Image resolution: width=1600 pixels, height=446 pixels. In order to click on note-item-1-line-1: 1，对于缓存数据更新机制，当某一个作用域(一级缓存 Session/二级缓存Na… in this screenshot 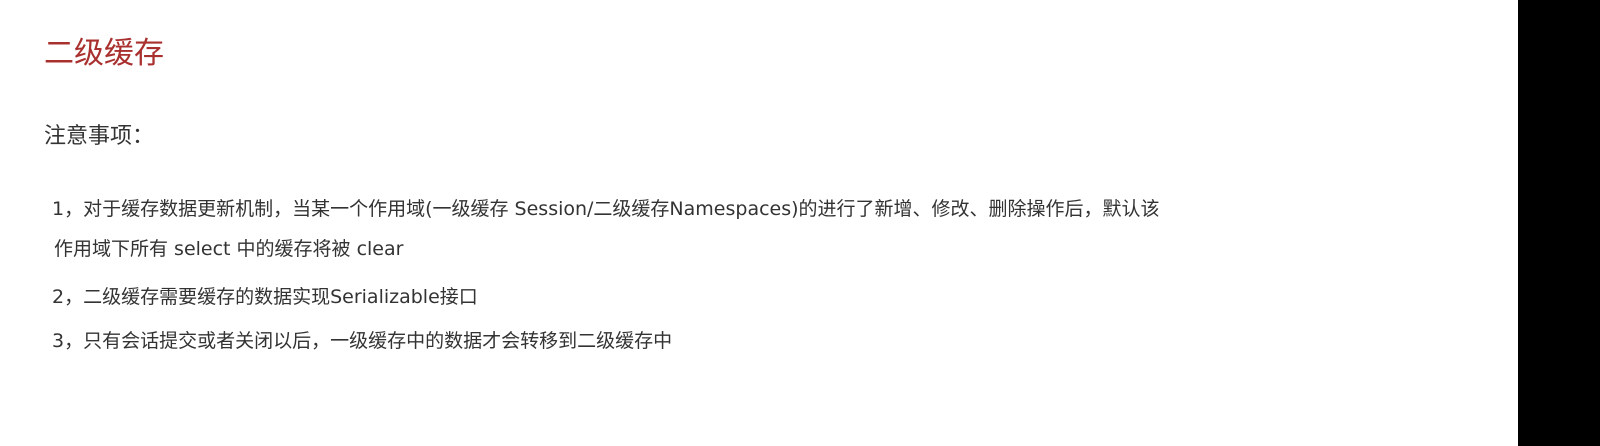, I will do `click(606, 209)`.